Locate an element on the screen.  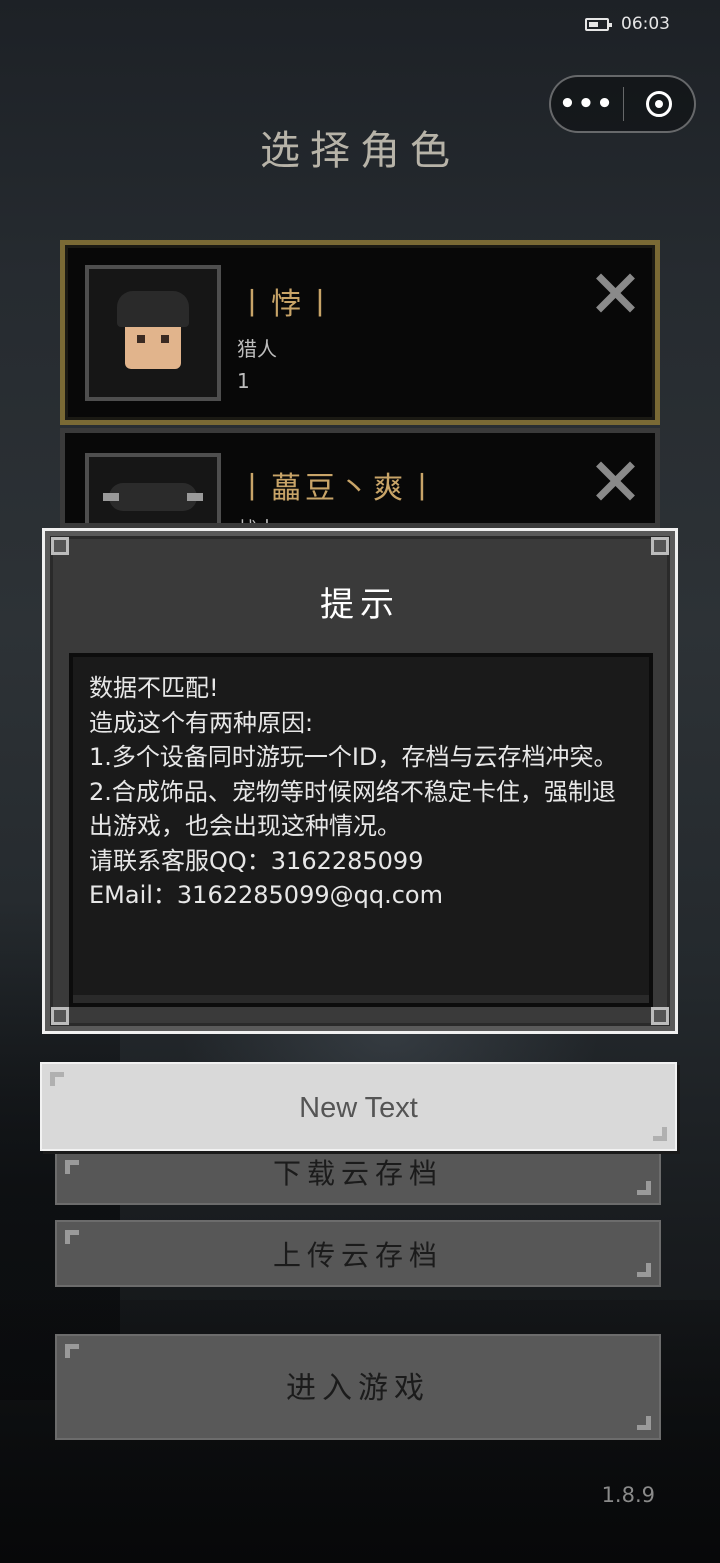
battery-icon is located at coordinates (598, 24).